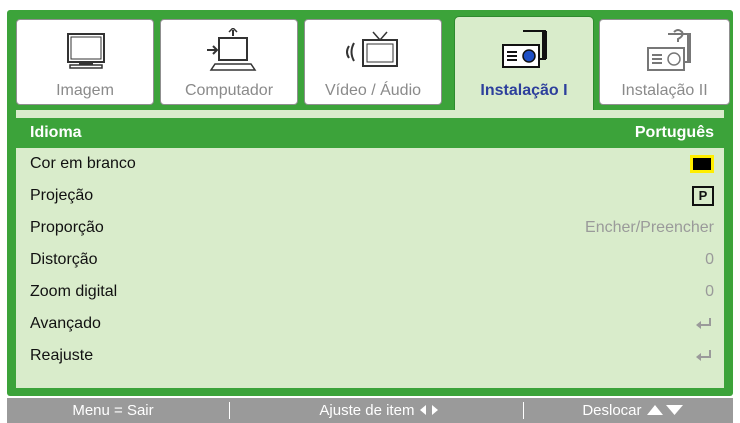 The width and height of the screenshot is (740, 423). I want to click on projector-settings-icon, so click(669, 50).